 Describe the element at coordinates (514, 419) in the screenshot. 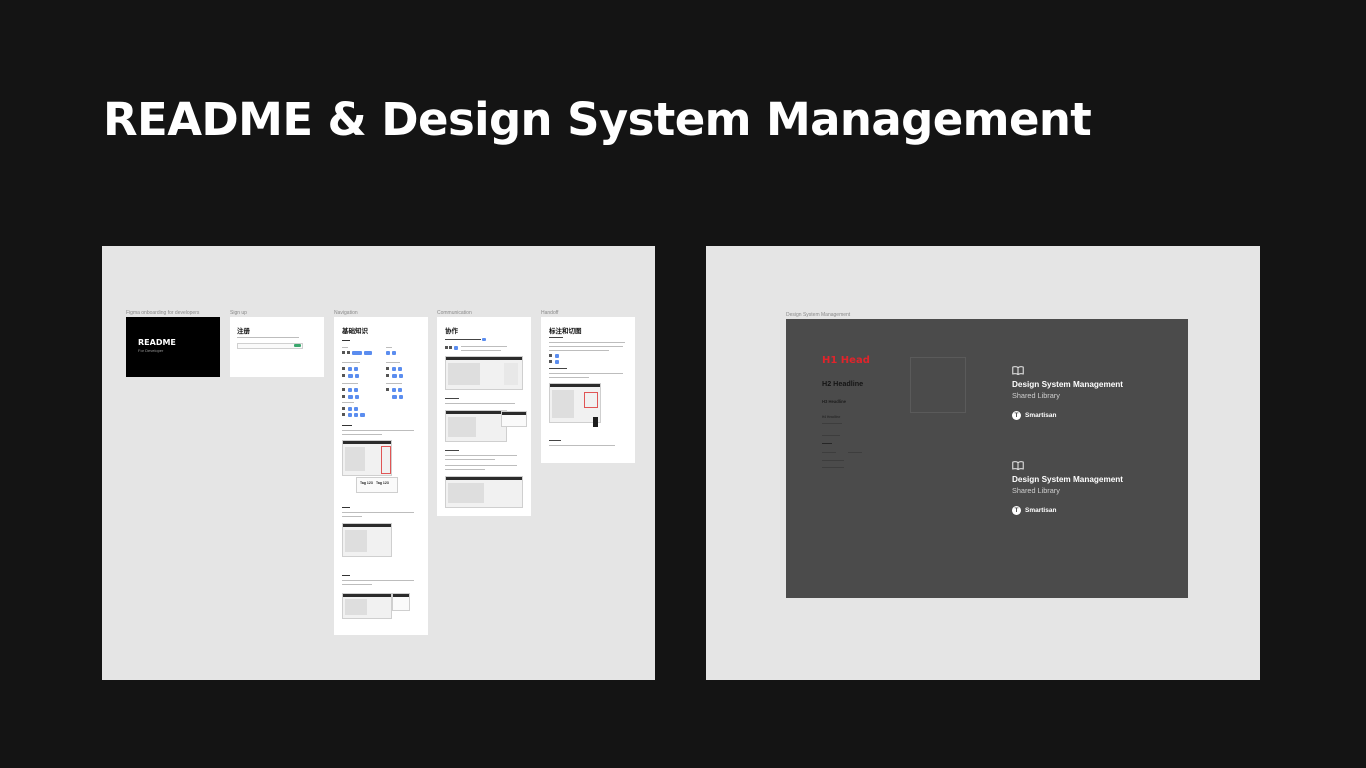

I see `popover-thumbnail` at that location.